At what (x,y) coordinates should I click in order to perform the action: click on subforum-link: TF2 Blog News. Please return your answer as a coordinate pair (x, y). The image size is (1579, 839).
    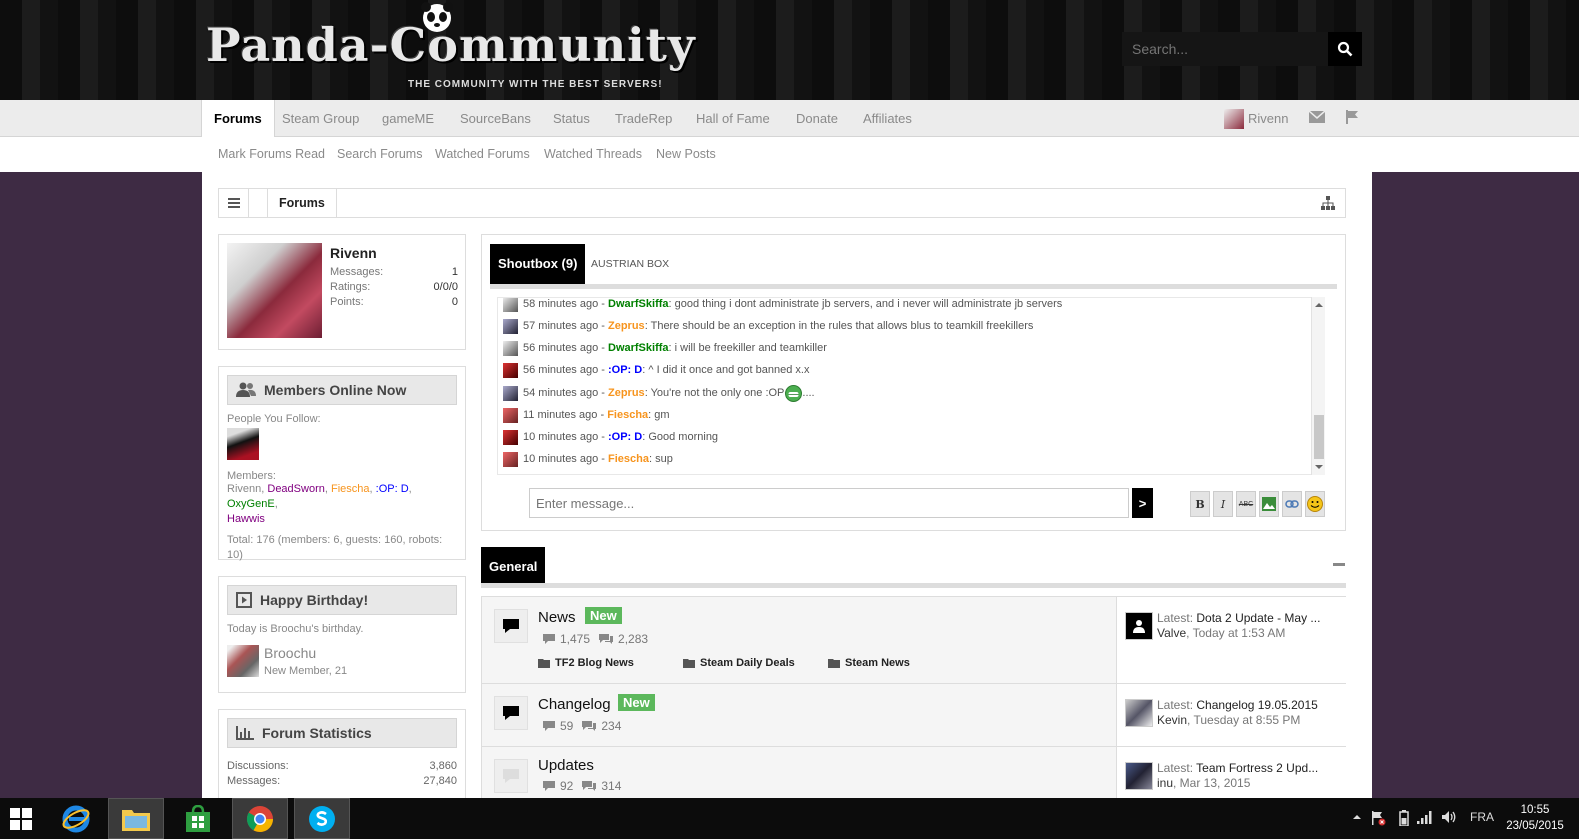
    Looking at the image, I should click on (586, 663).